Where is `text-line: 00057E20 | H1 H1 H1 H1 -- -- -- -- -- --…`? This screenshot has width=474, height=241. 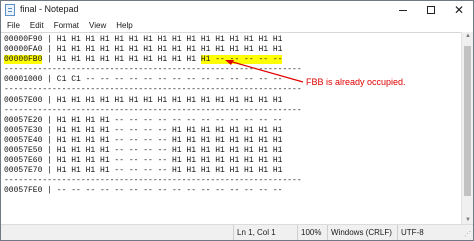 text-line: 00057E20 | H1 H1 H1 H1 -- -- -- -- -- --… is located at coordinates (143, 120).